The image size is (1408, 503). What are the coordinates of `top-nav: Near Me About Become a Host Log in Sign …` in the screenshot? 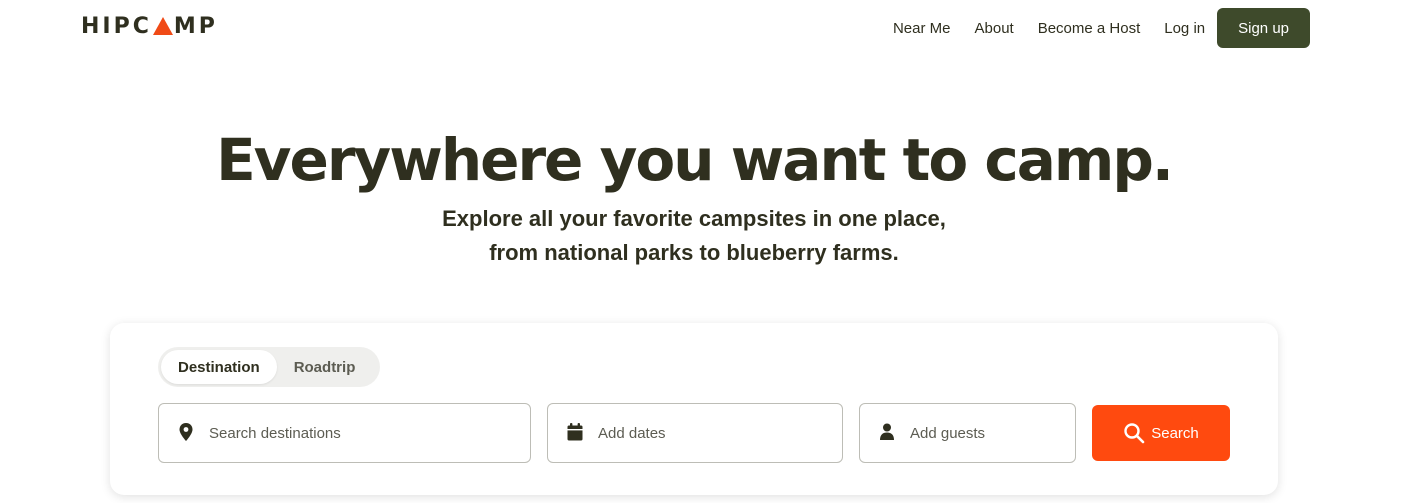 It's located at (1089, 28).